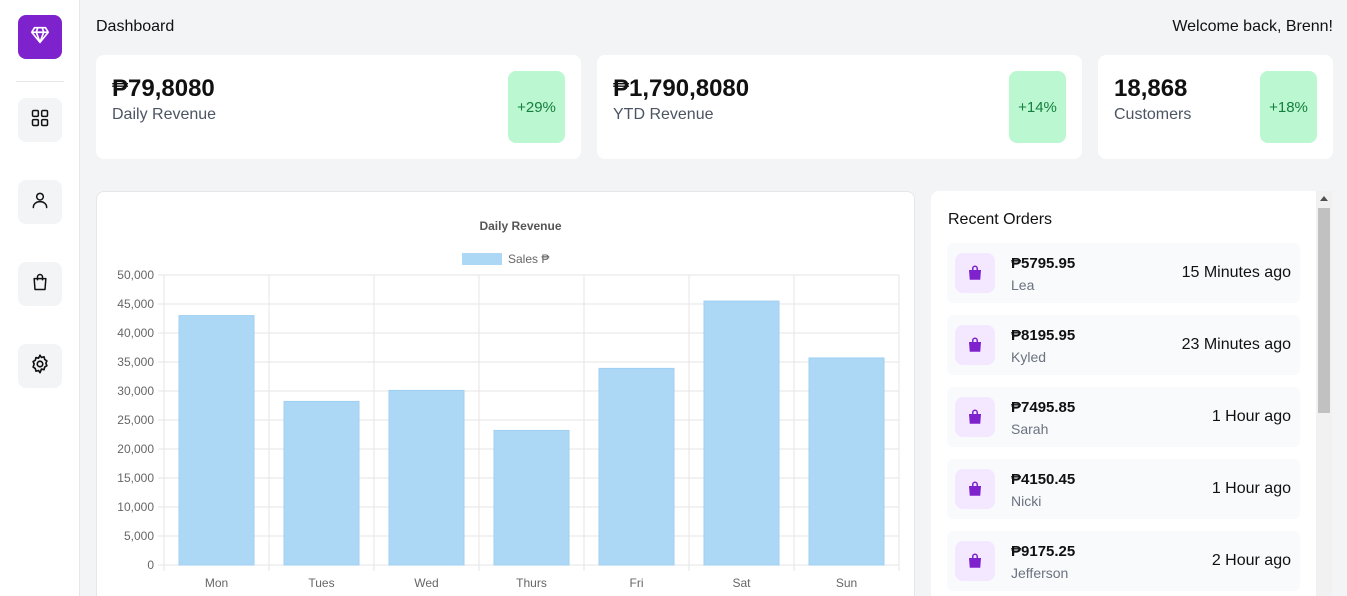 The height and width of the screenshot is (596, 1347). What do you see at coordinates (637, 583) in the screenshot?
I see `x-tick-label: Fri` at bounding box center [637, 583].